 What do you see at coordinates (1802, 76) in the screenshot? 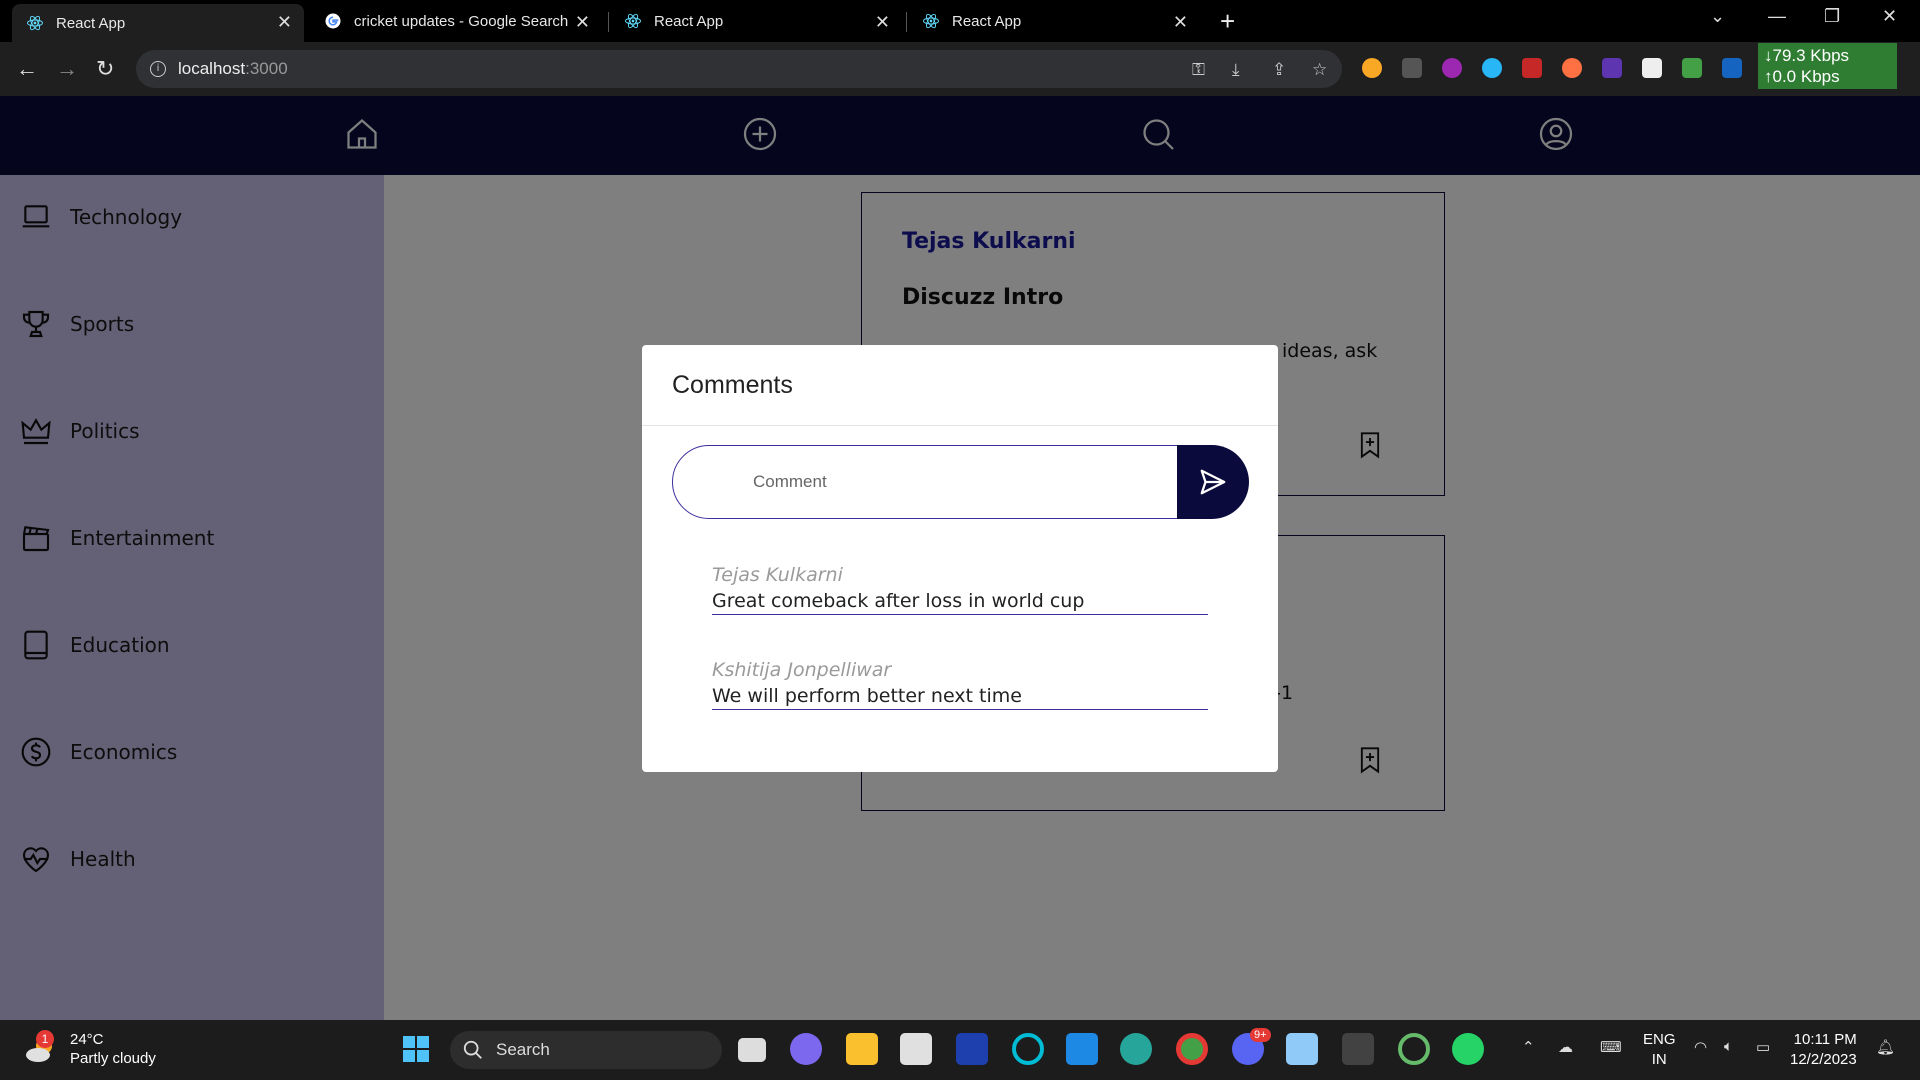
I see `upload-speed: ↑0.0 Kbps` at bounding box center [1802, 76].